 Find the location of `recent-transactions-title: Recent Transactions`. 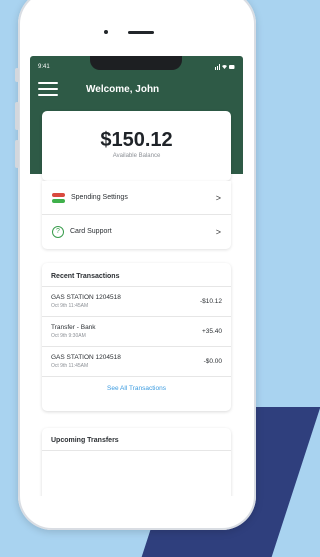

recent-transactions-title: Recent Transactions is located at coordinates (136, 275).